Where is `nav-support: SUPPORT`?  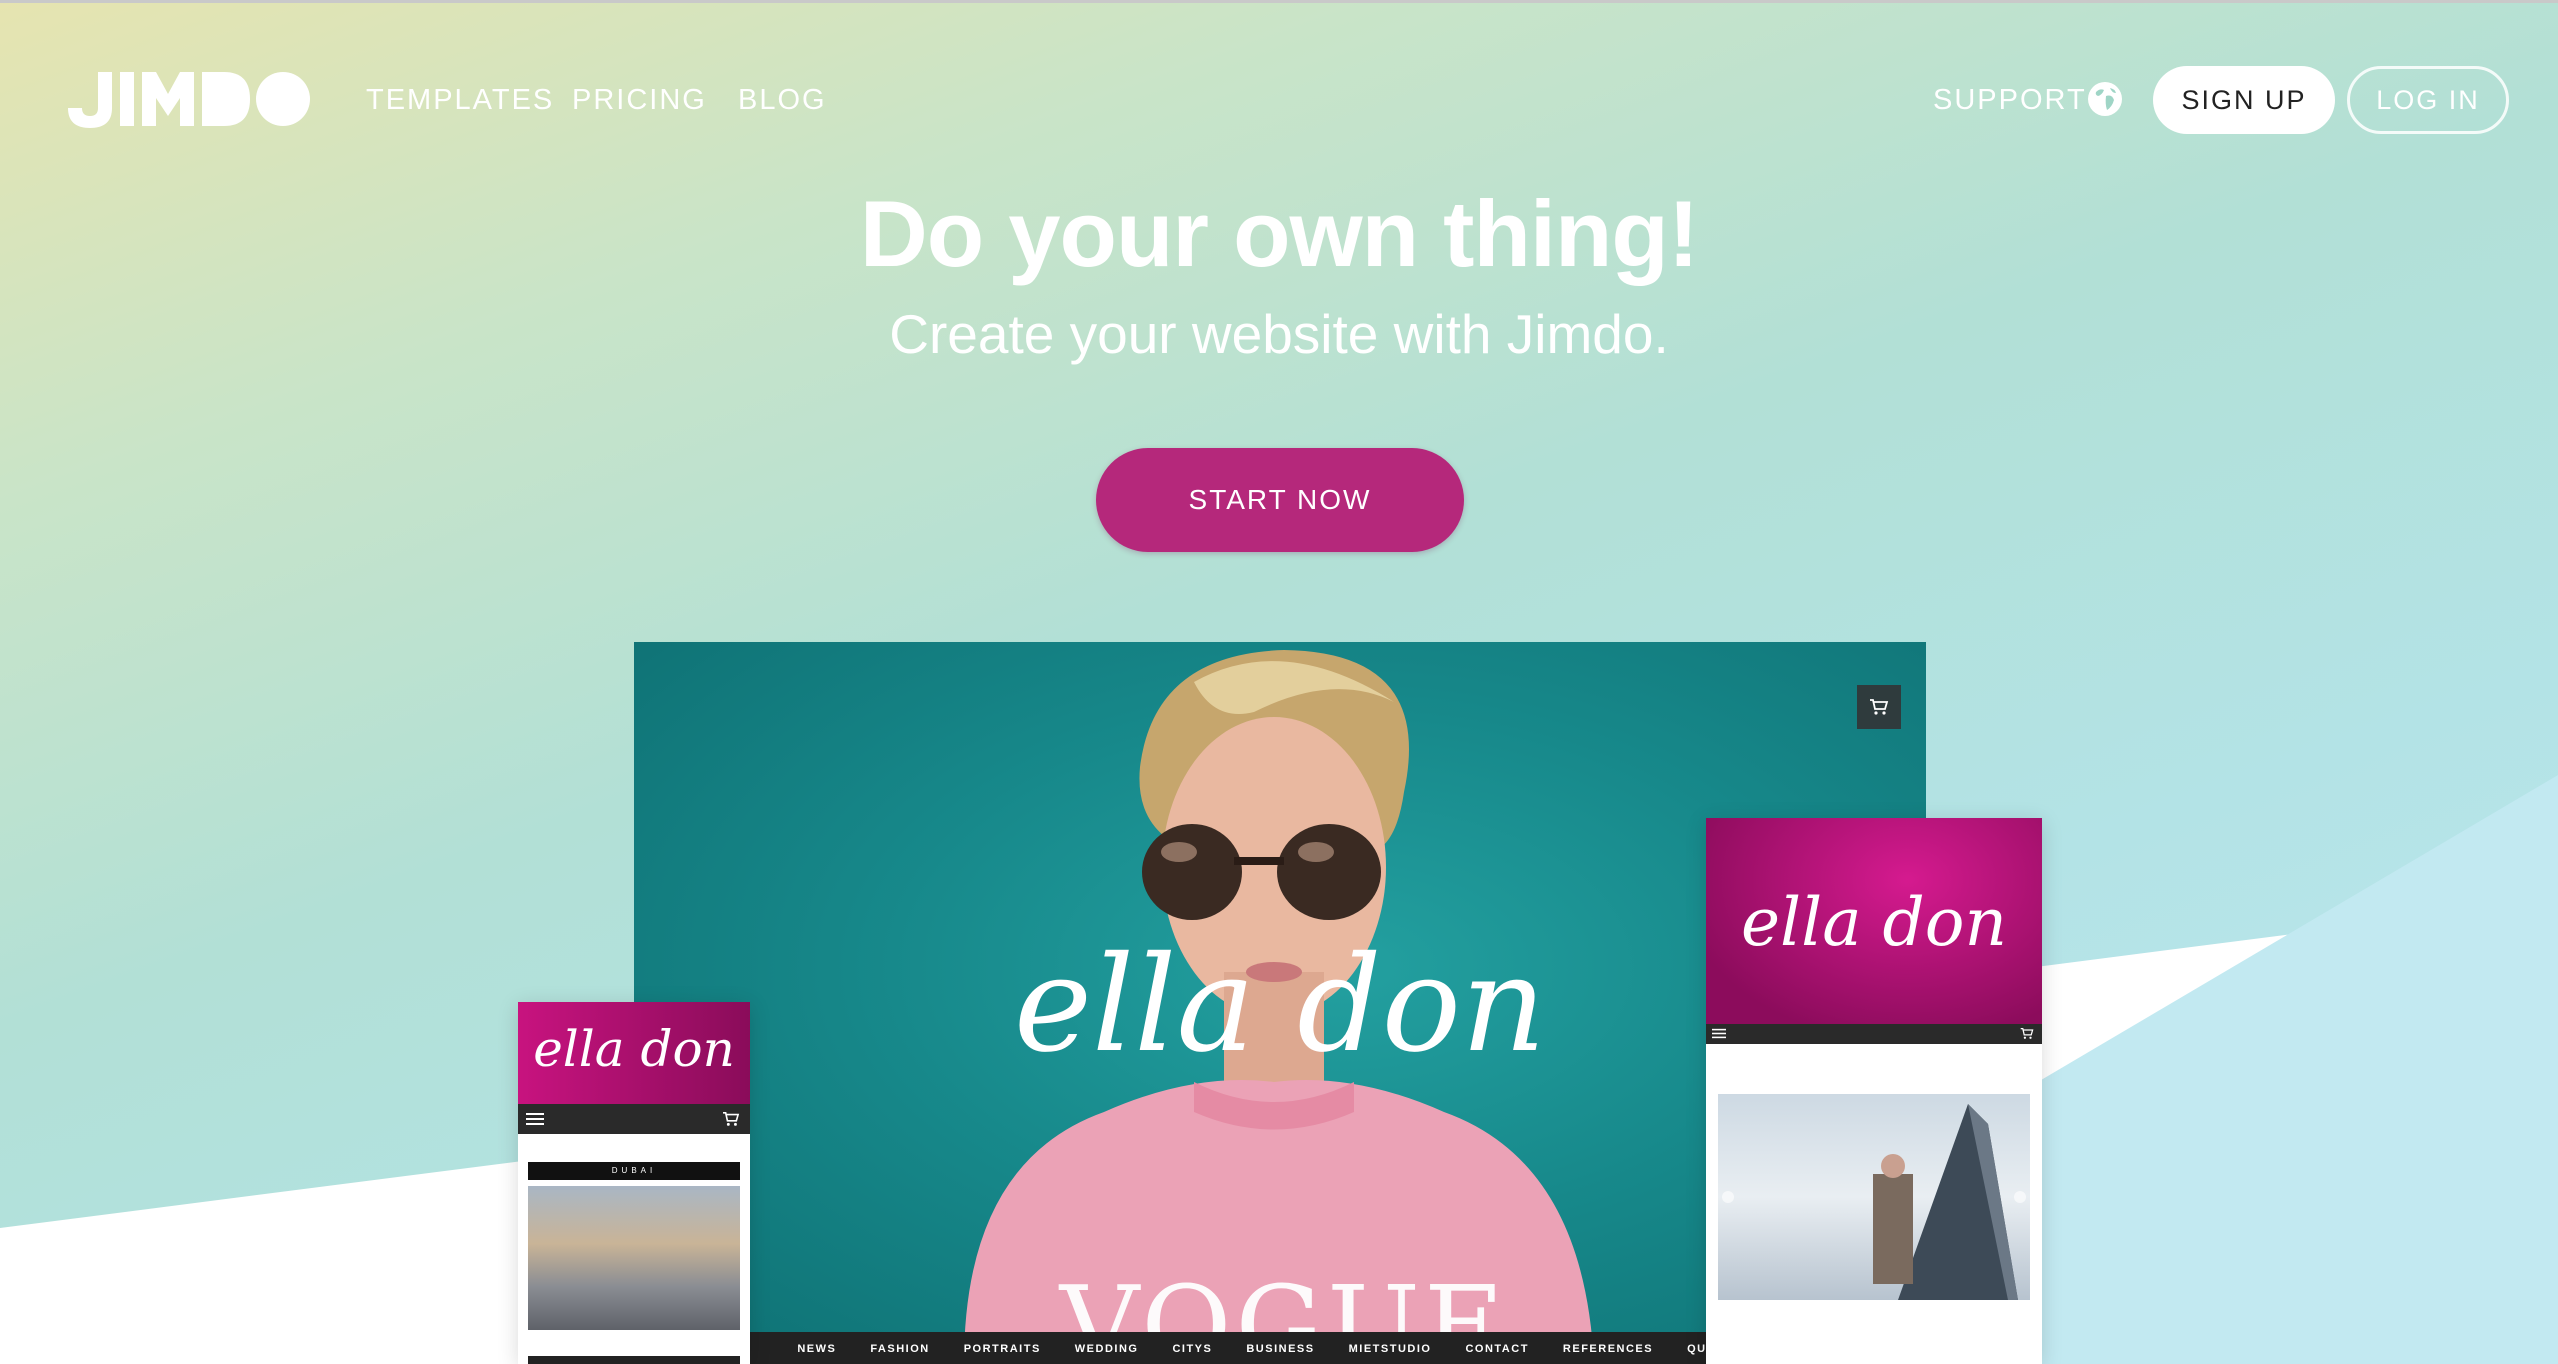
nav-support: SUPPORT is located at coordinates (2010, 100).